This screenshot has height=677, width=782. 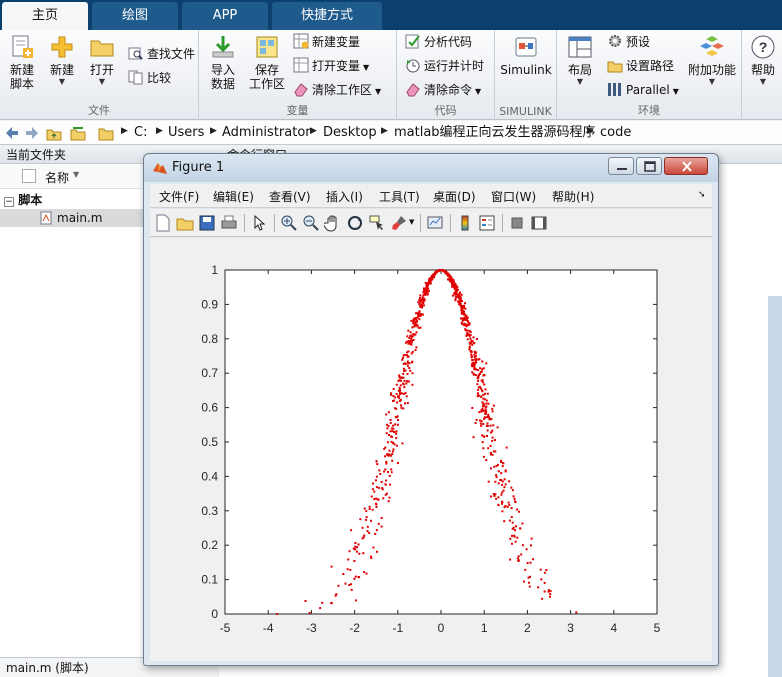 What do you see at coordinates (149, 78) in the screenshot?
I see `compare-button: 比较` at bounding box center [149, 78].